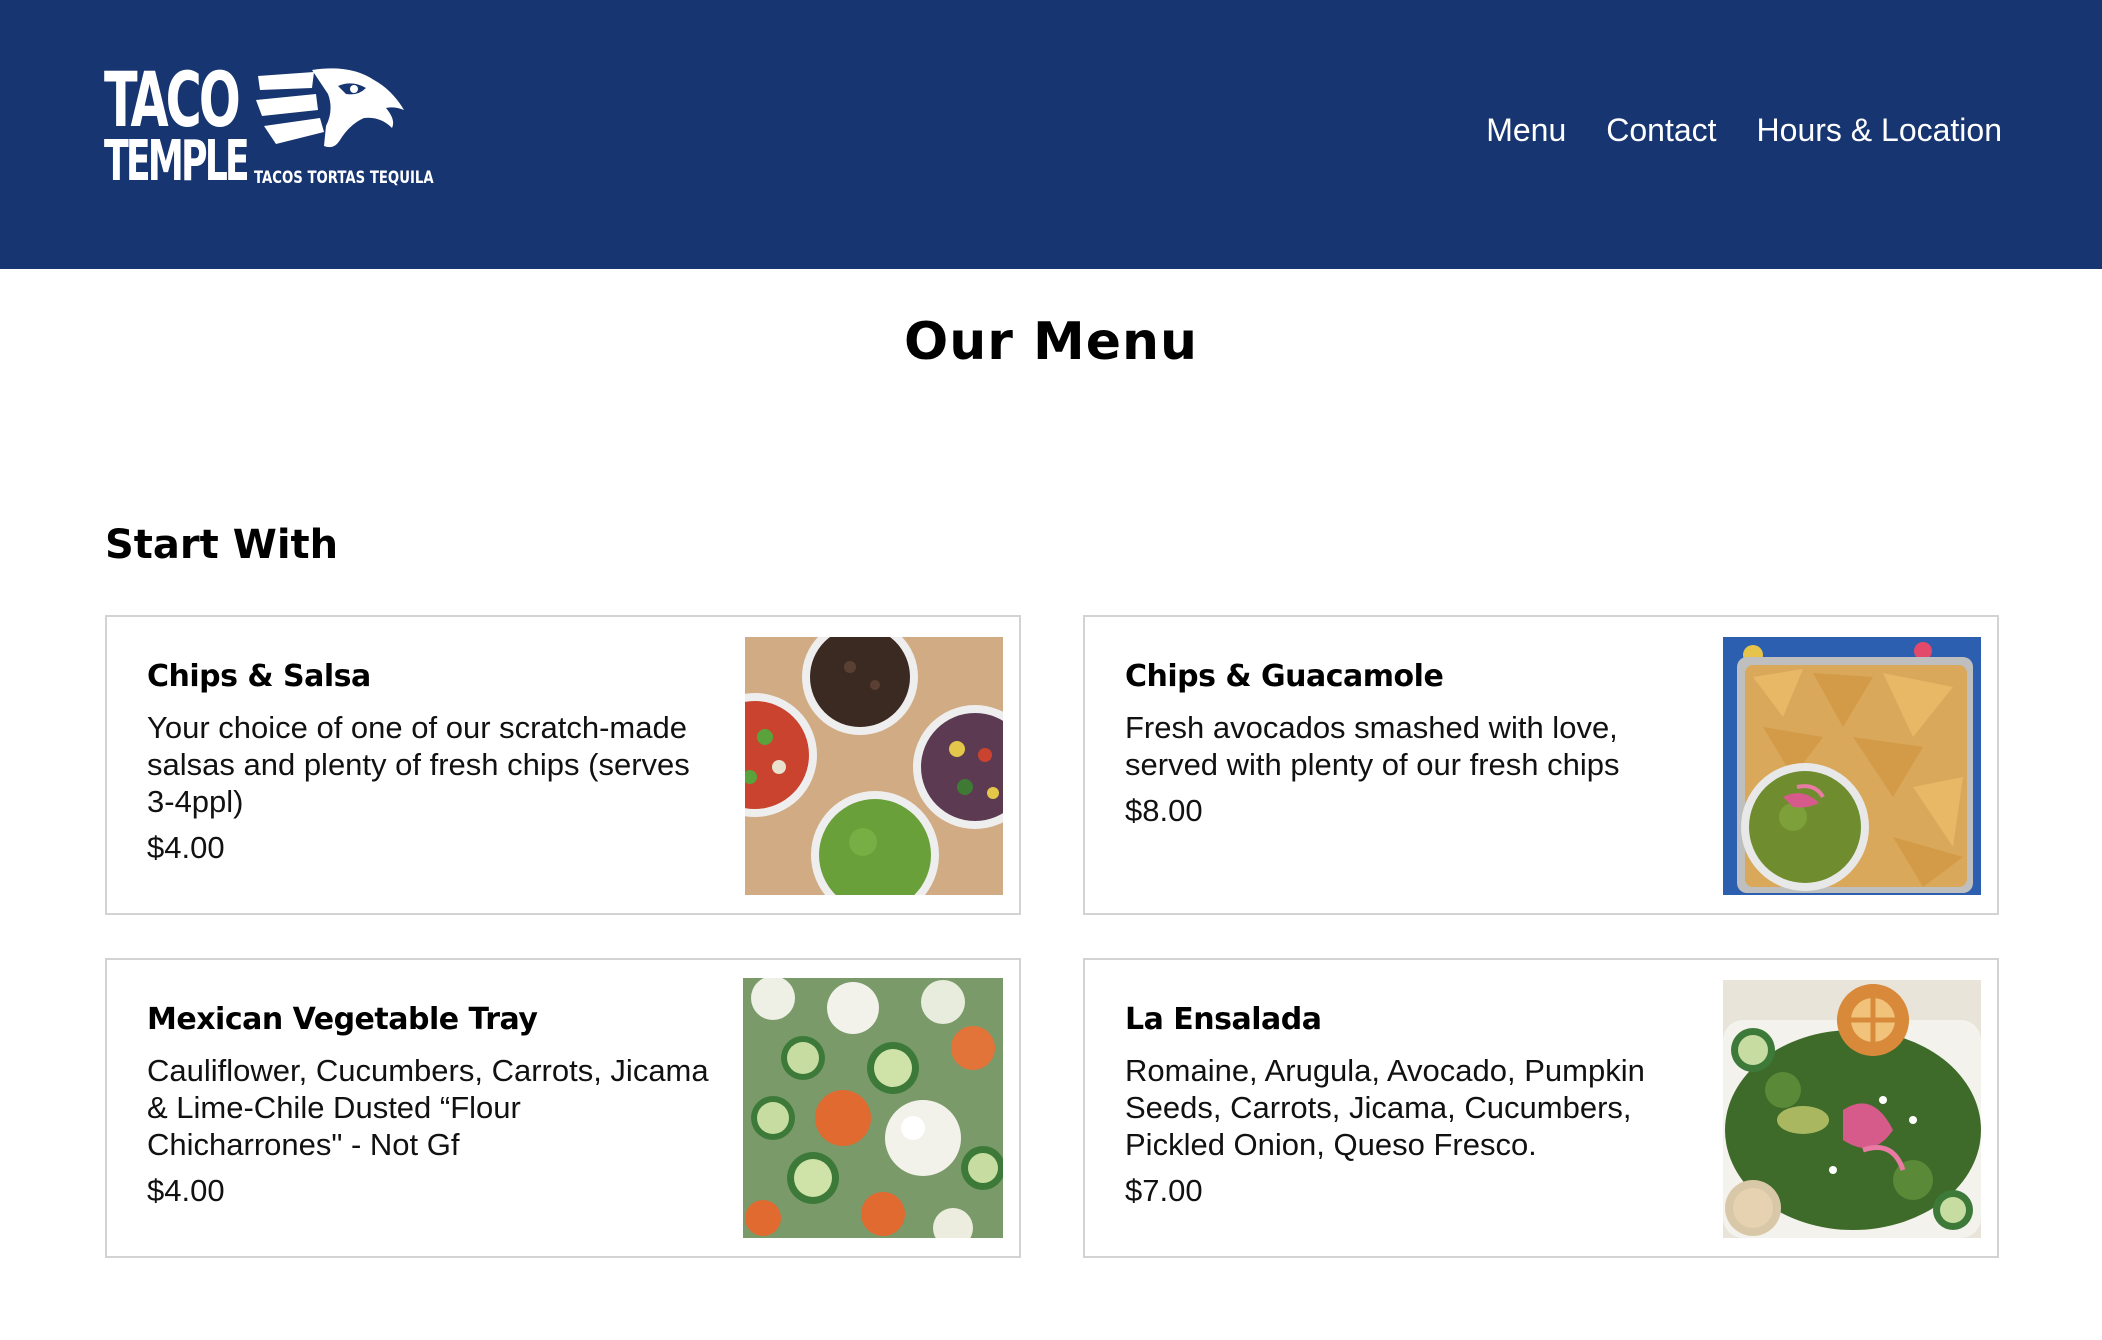  I want to click on nav-link-menu: Menu, so click(1526, 130).